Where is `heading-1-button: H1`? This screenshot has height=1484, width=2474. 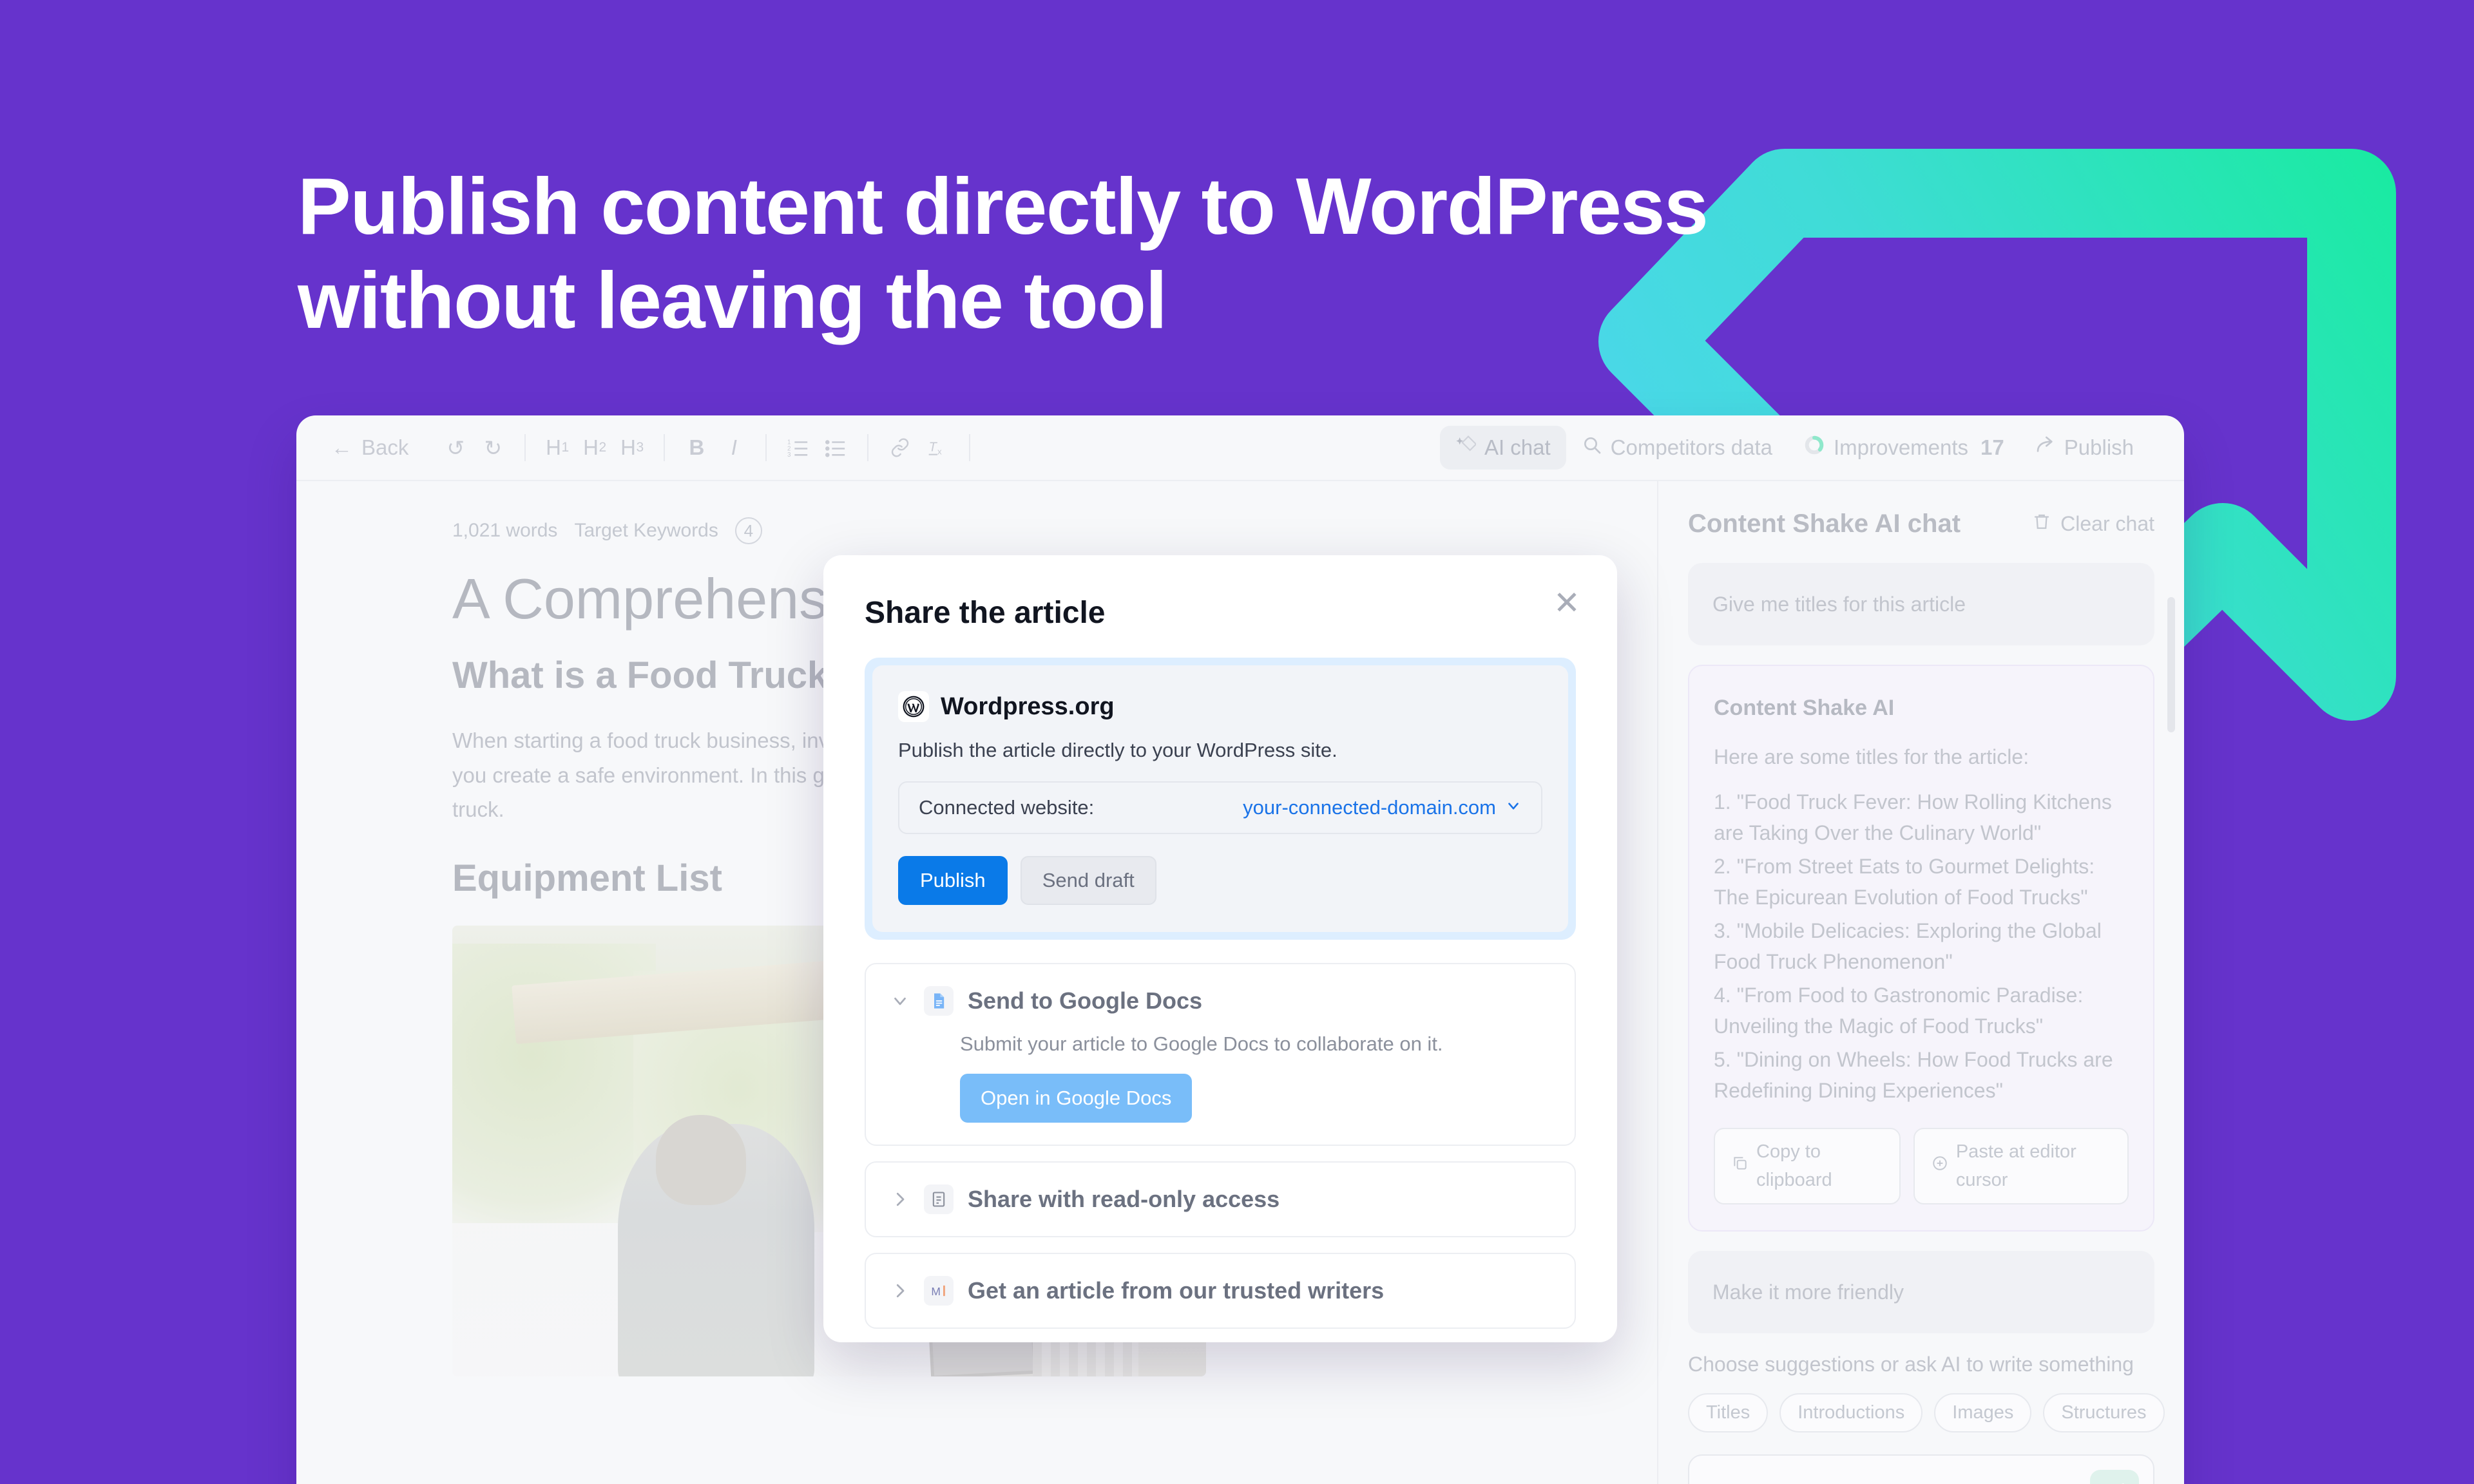 heading-1-button: H1 is located at coordinates (557, 447).